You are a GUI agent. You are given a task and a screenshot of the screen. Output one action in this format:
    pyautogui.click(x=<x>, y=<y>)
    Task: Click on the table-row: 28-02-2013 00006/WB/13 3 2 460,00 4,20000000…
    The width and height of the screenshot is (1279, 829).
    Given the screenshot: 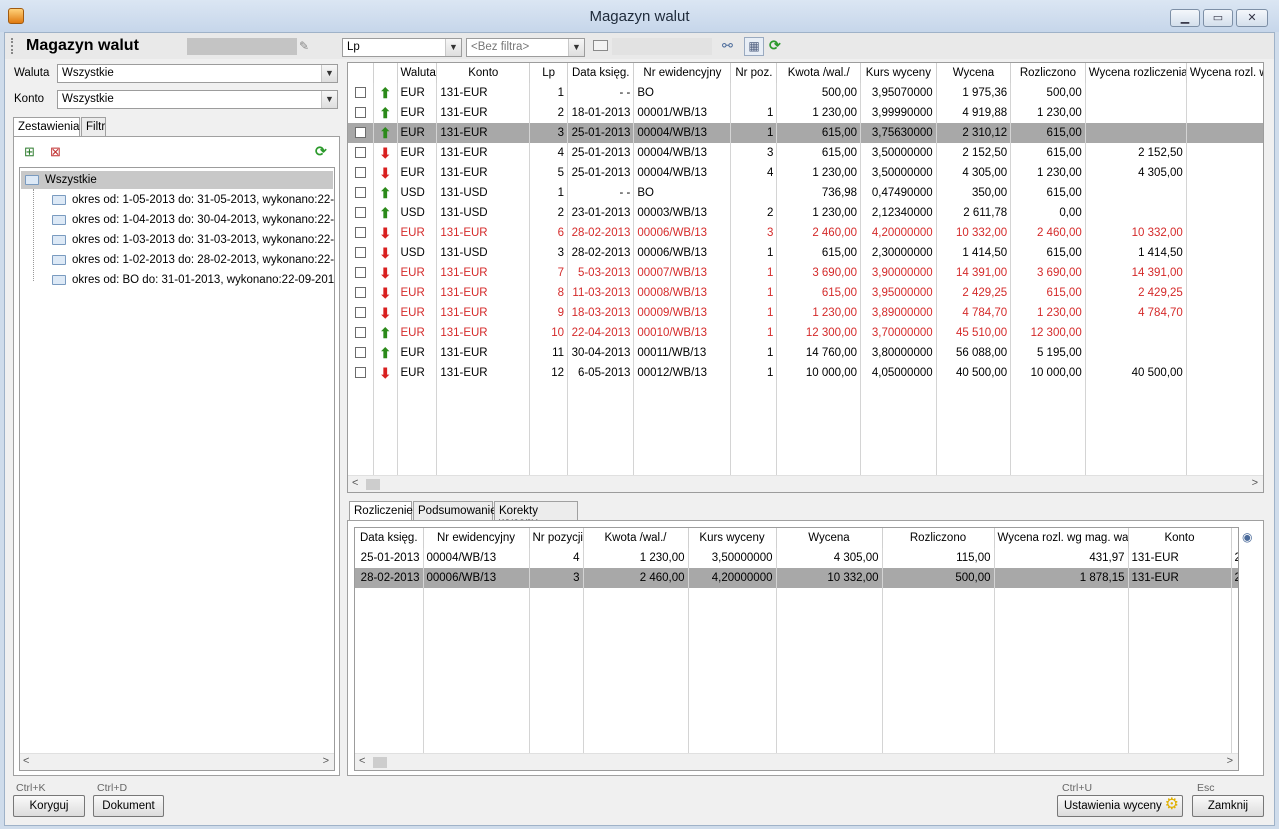 What is the action you would take?
    pyautogui.click(x=796, y=578)
    